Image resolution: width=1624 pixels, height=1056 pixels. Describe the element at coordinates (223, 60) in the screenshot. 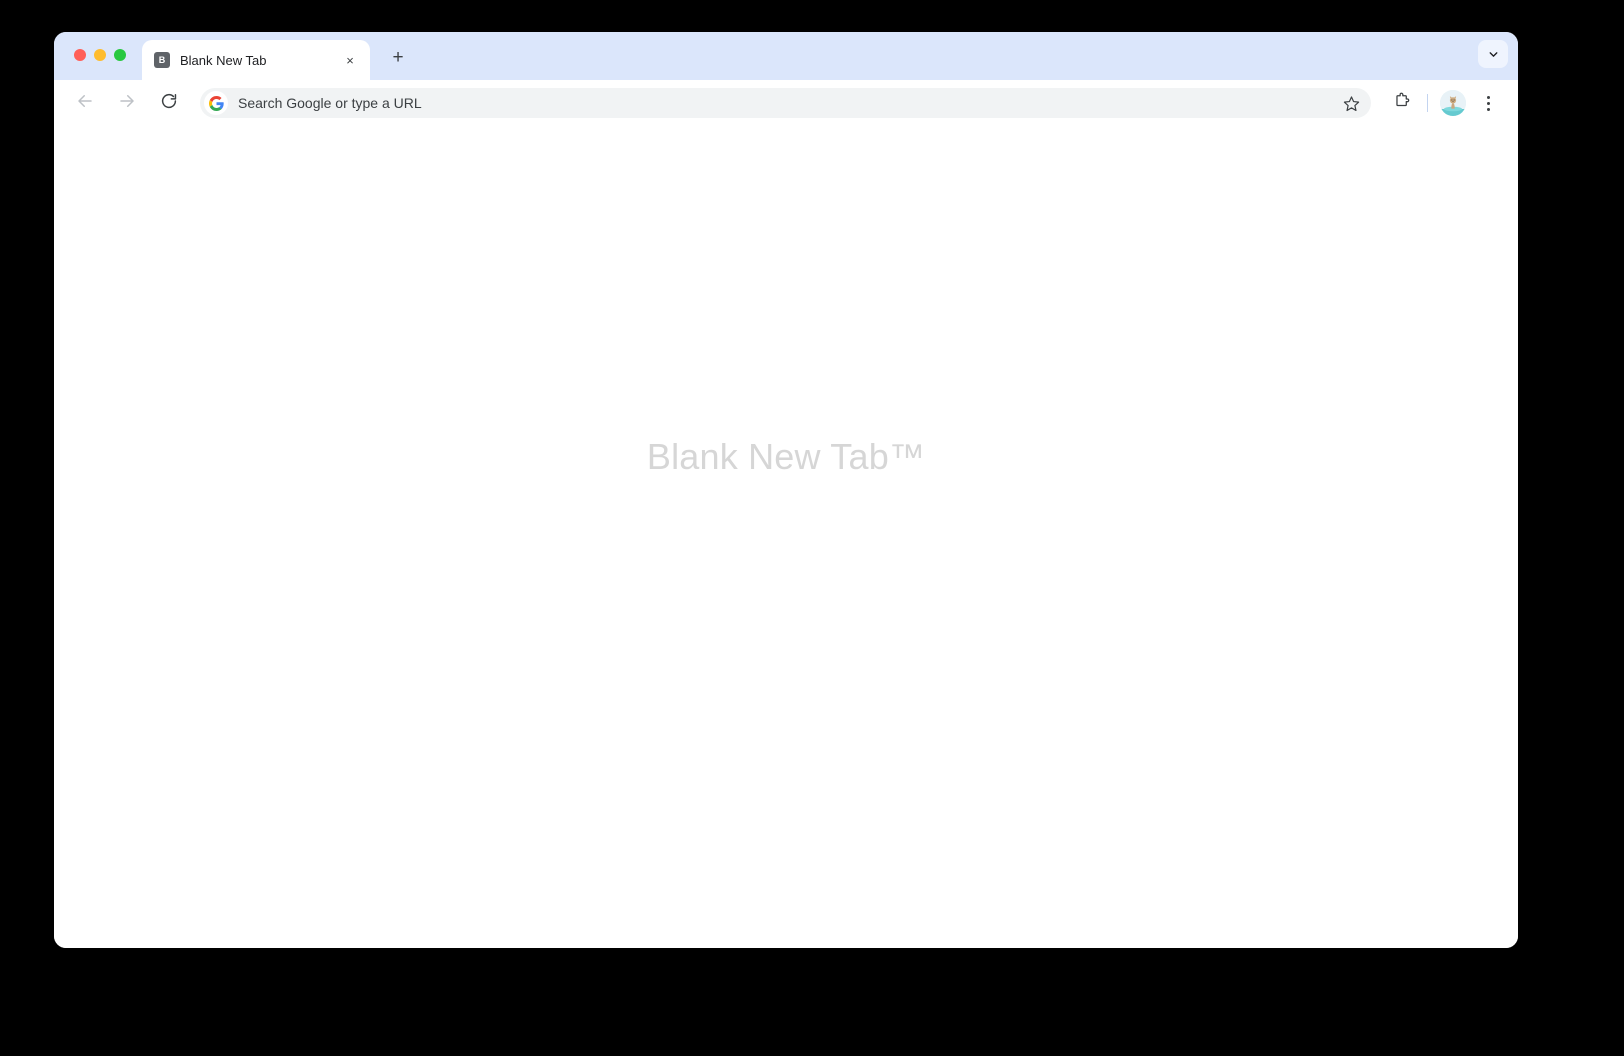

I see `tab-title: Blank New Tab` at that location.